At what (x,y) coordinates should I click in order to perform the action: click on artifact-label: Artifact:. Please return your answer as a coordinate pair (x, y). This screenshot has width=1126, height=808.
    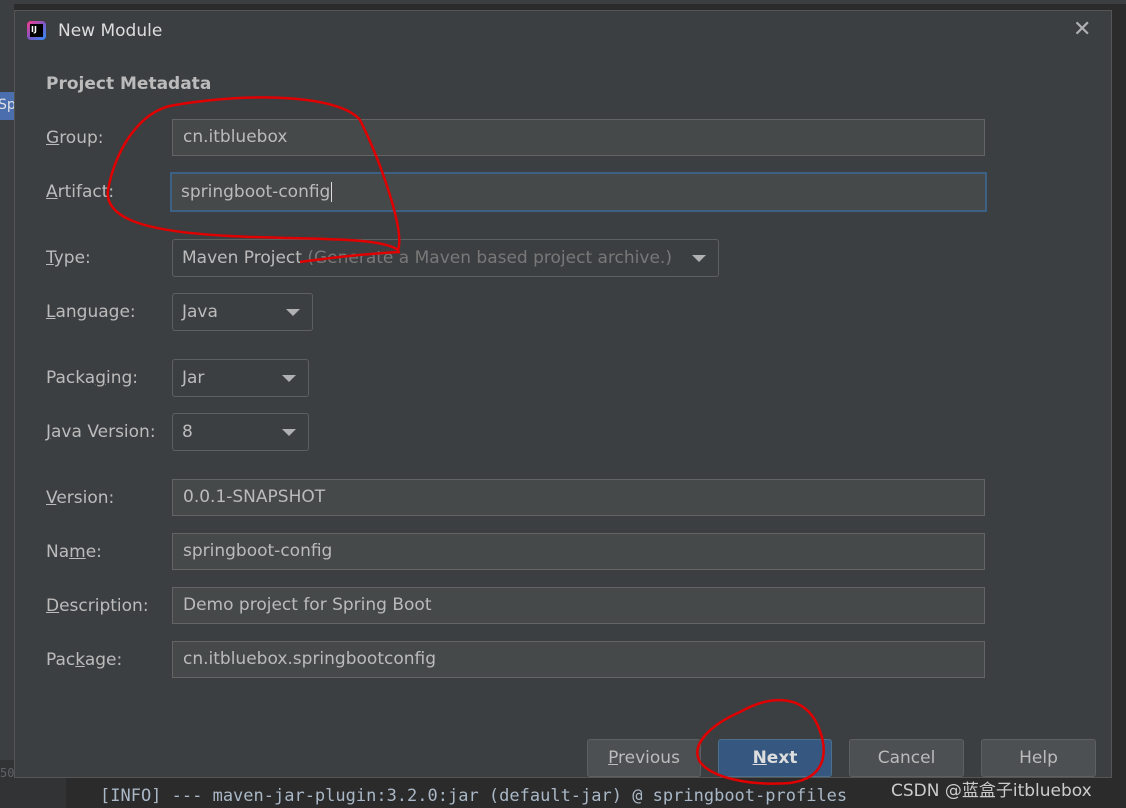
    Looking at the image, I should click on (80, 192).